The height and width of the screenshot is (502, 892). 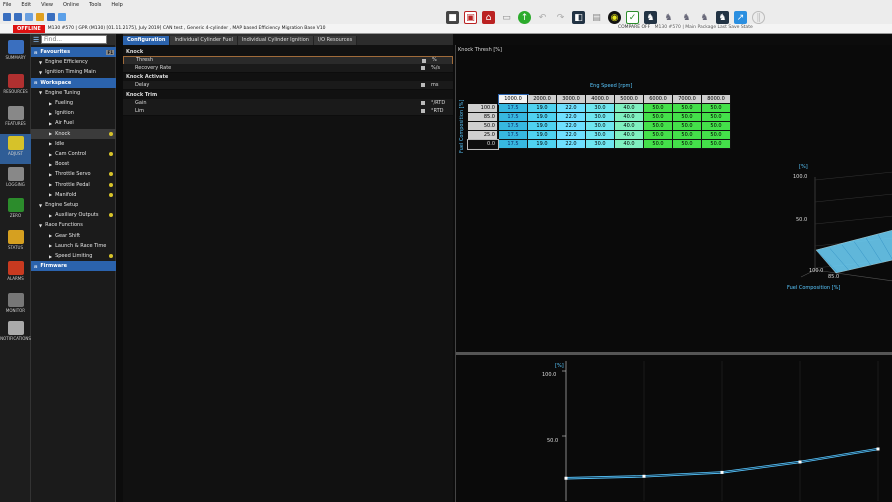 I want to click on tree-item-idle: ▶ Idle, so click(x=73, y=144).